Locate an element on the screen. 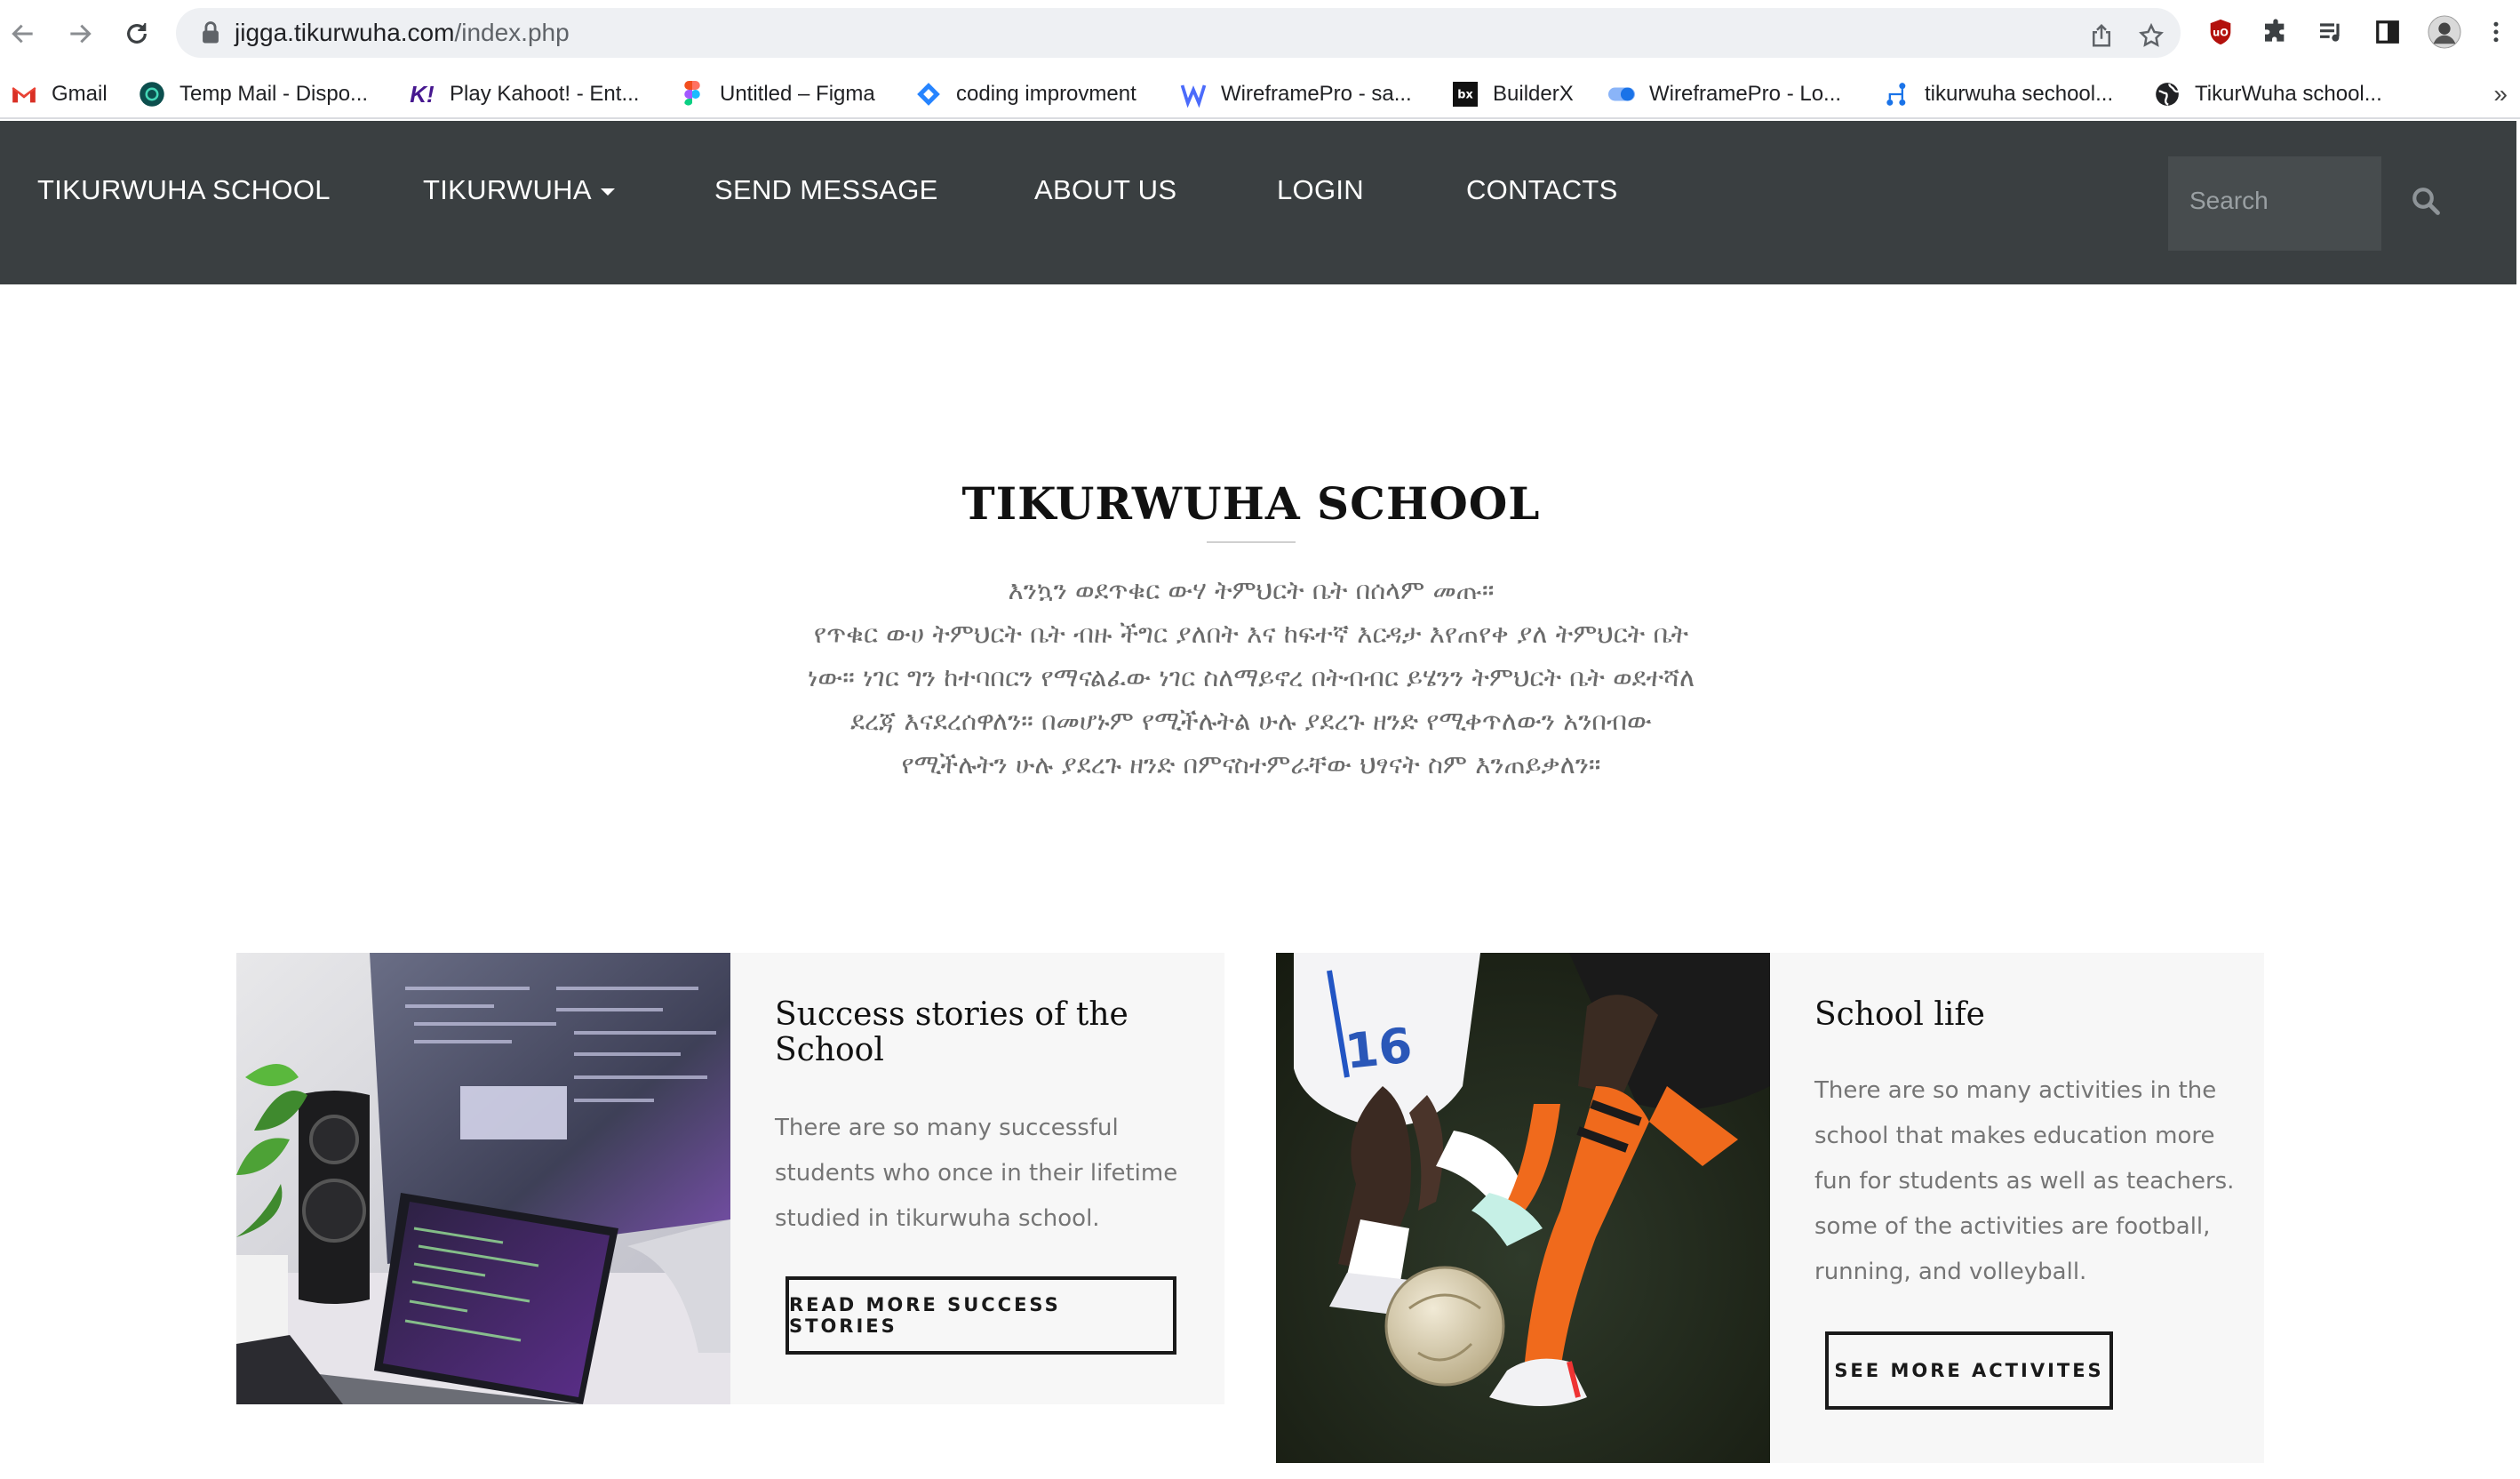 The height and width of the screenshot is (1479, 2520). card-text-line: school that makes education more is located at coordinates (2014, 1136).